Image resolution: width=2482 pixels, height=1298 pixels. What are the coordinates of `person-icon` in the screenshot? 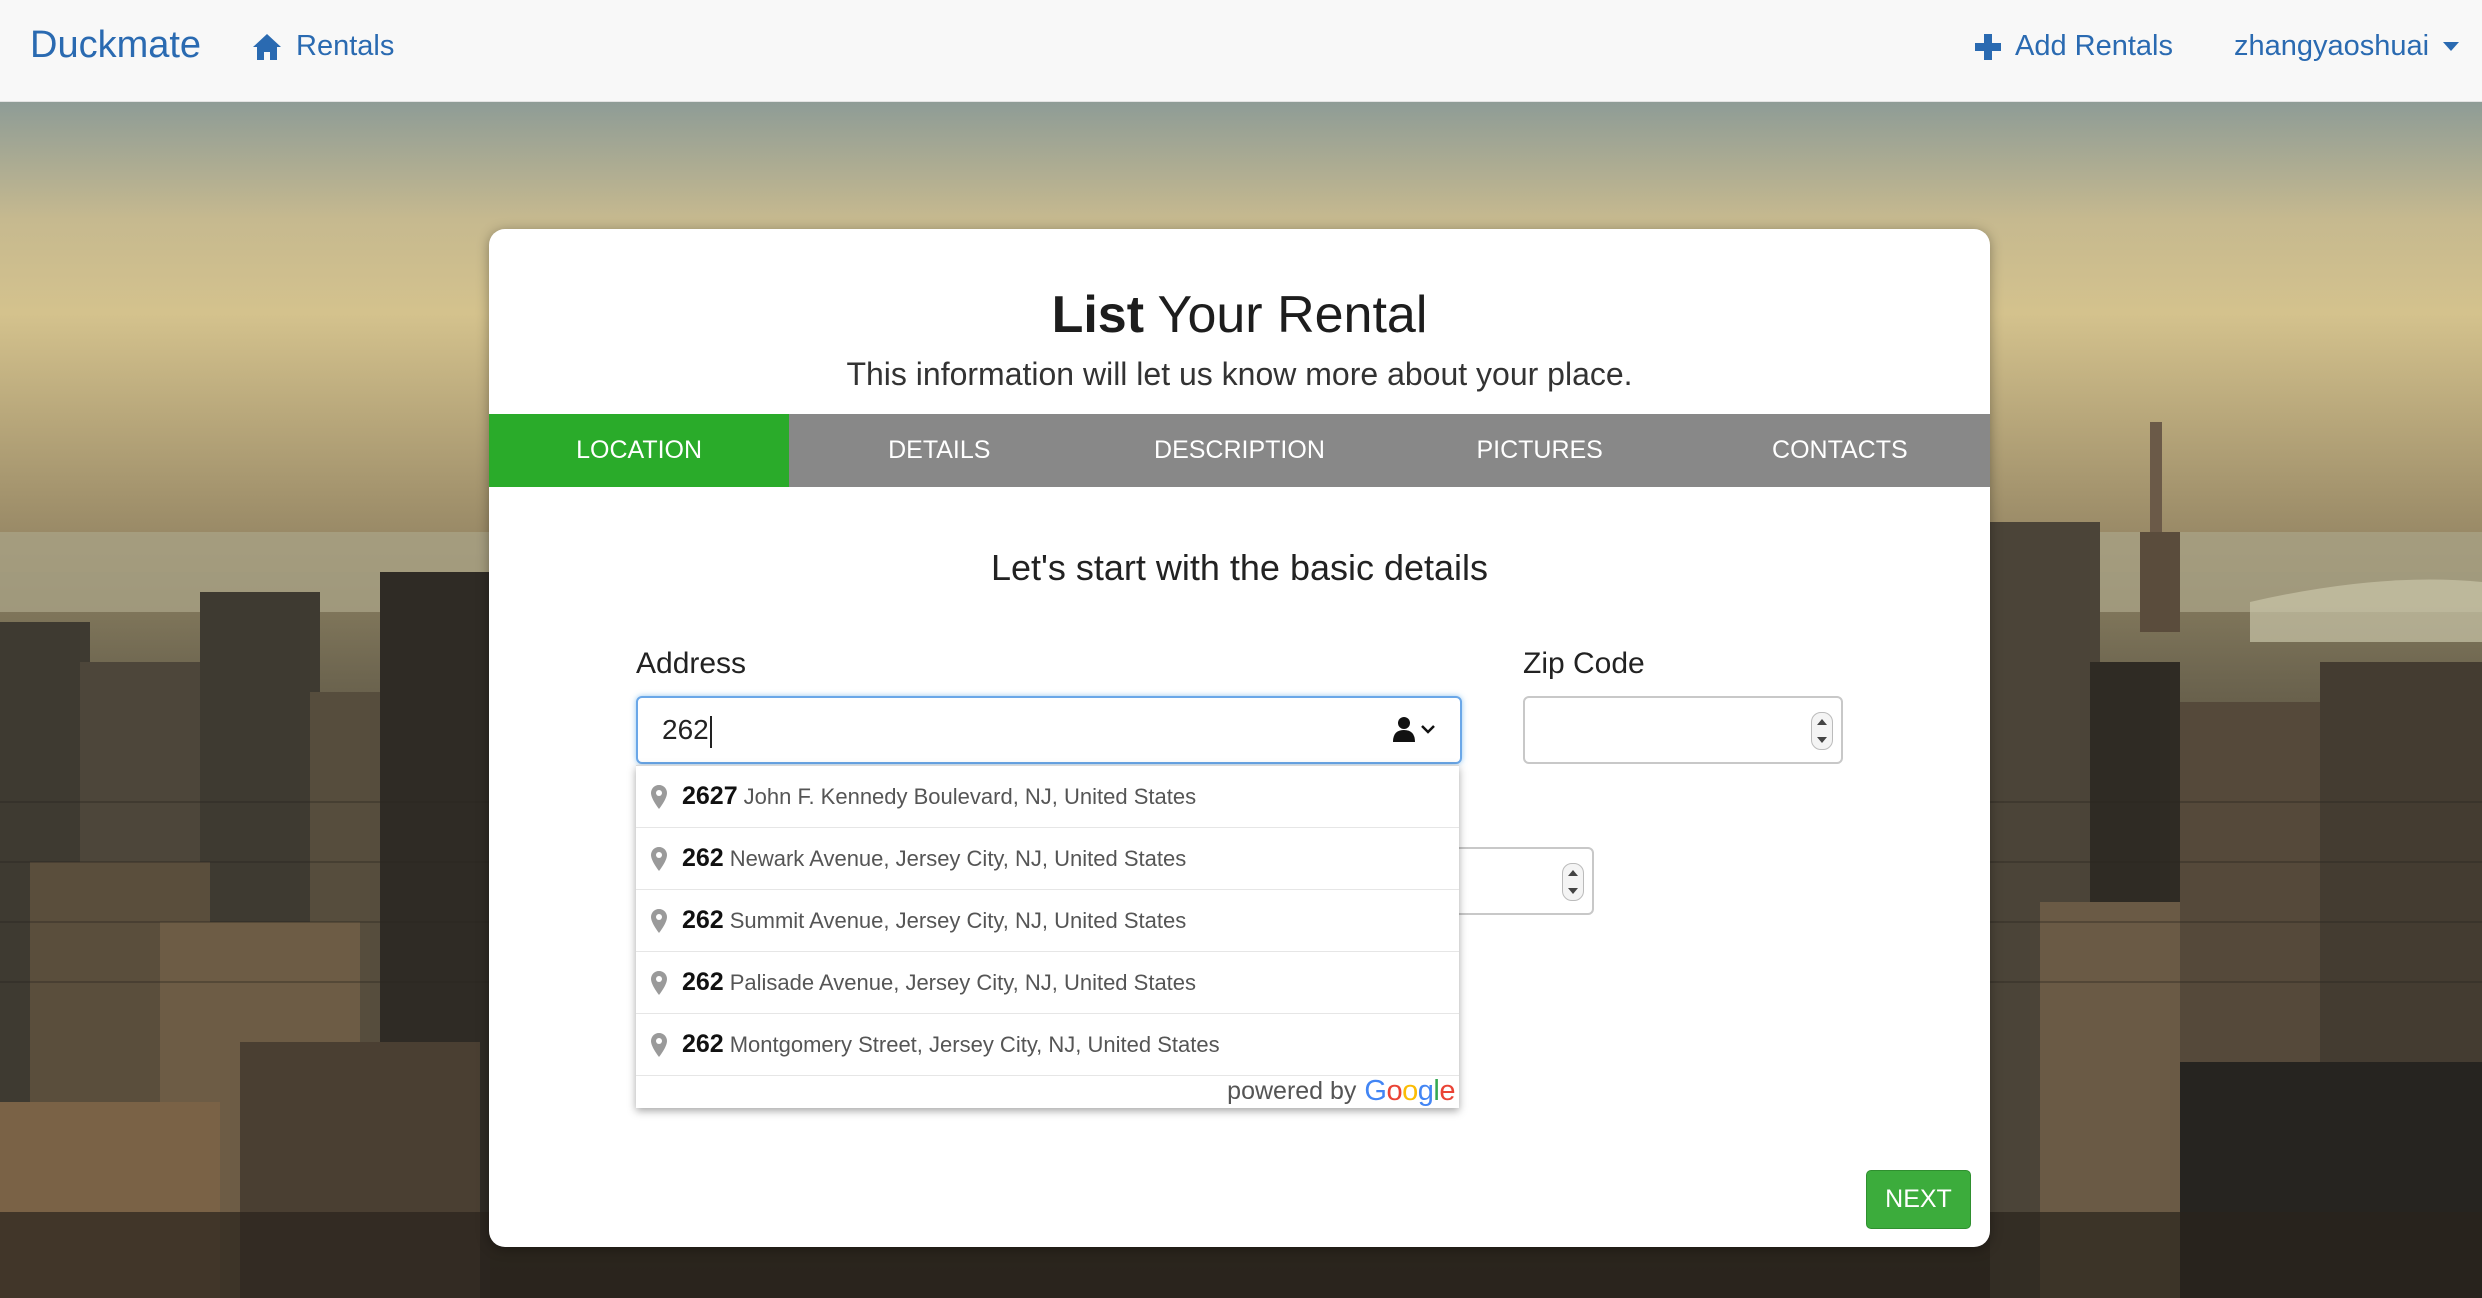 It's located at (1404, 729).